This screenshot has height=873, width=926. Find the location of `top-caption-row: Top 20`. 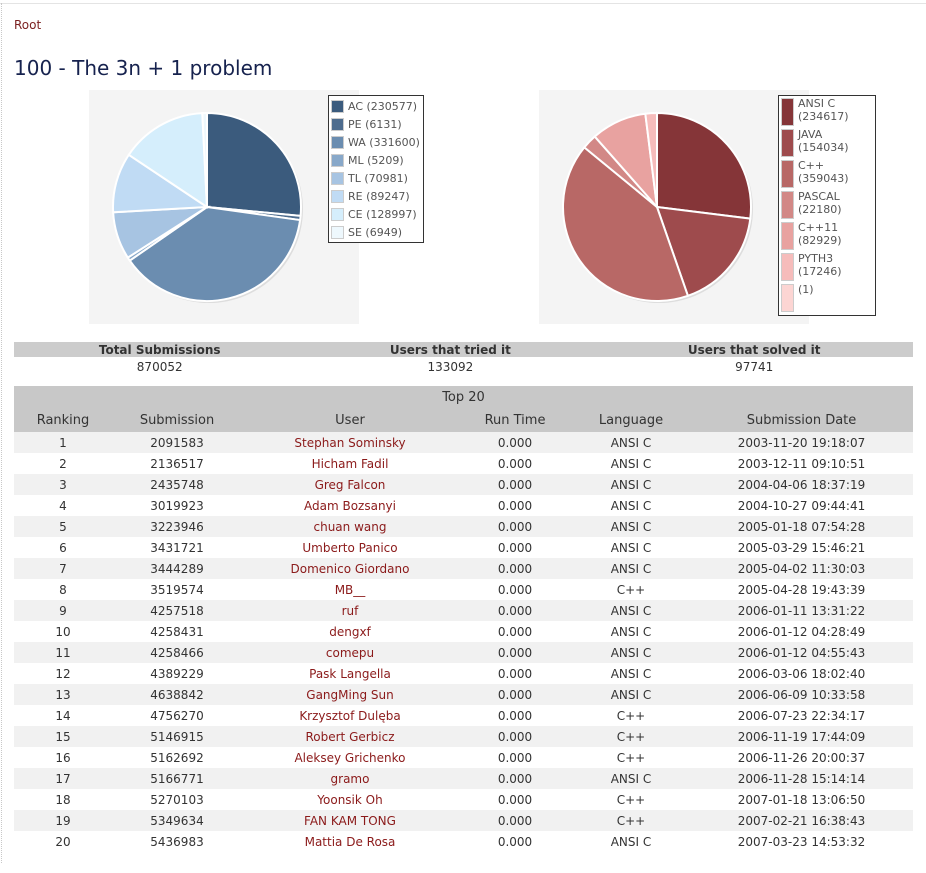

top-caption-row: Top 20 is located at coordinates (463, 397).